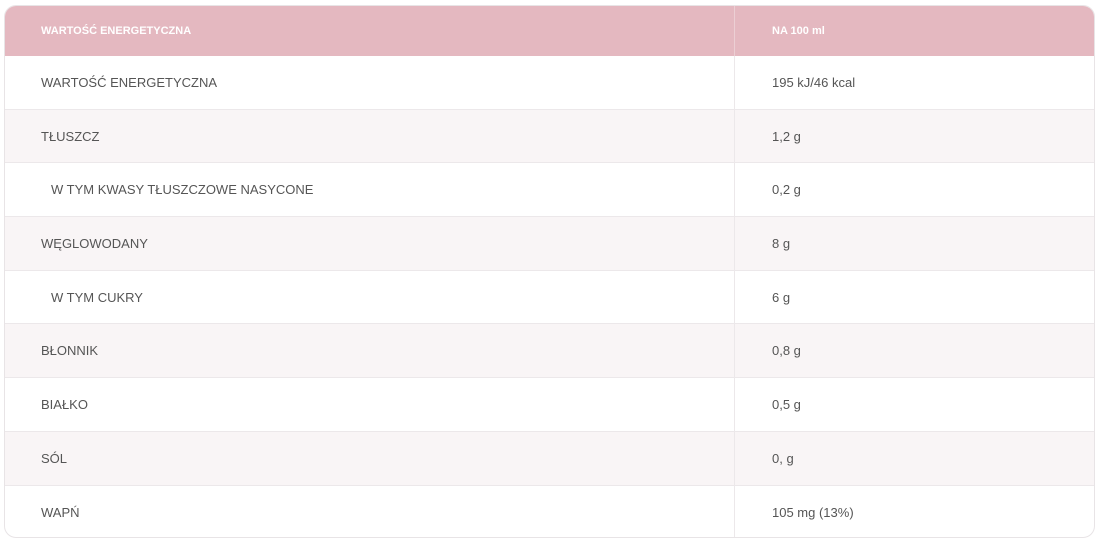 Image resolution: width=1100 pixels, height=544 pixels. I want to click on row-name-cell: SÓL, so click(370, 458).